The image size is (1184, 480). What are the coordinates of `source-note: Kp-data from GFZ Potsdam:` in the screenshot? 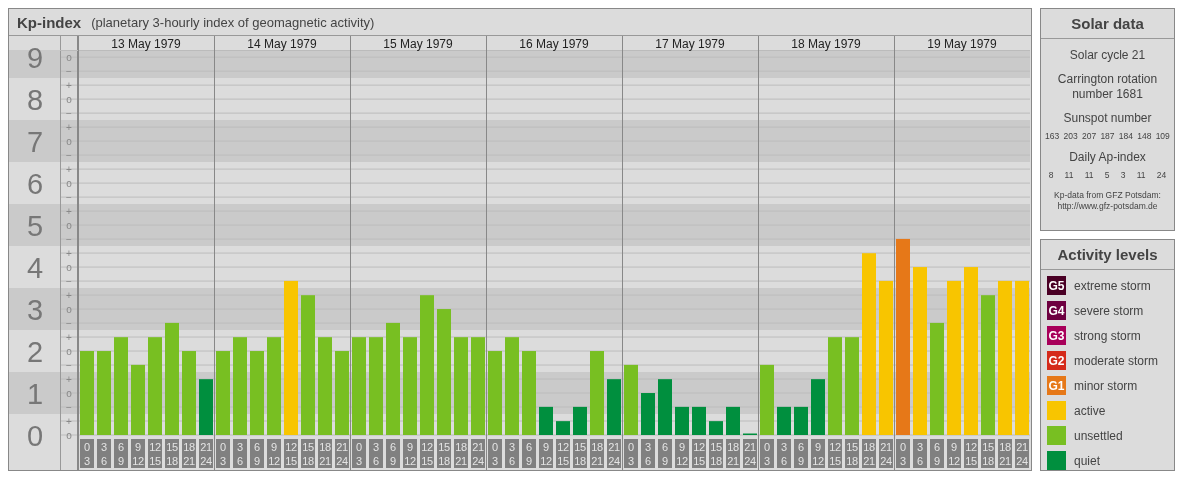 It's located at (1107, 195).